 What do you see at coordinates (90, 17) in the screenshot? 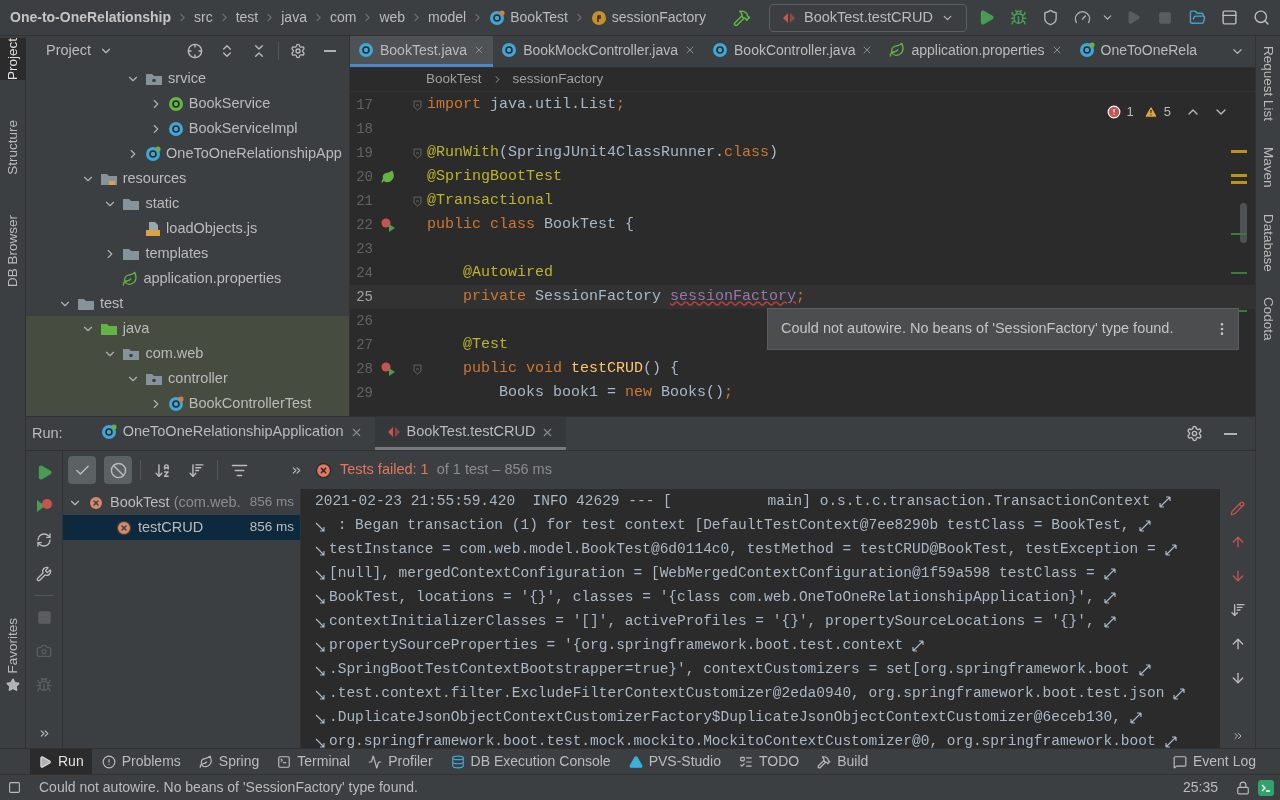
I see `breadcrumb-link: One-to-OneRelationship` at bounding box center [90, 17].